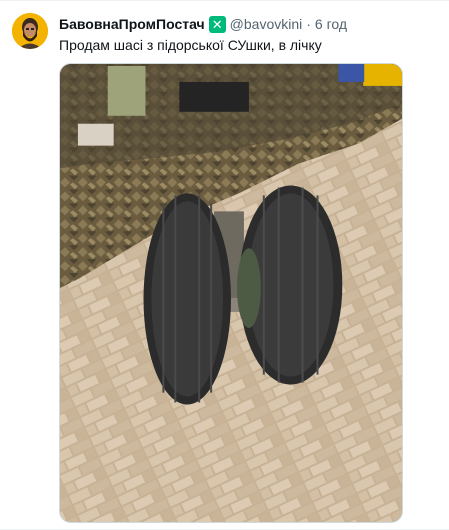 Image resolution: width=449 pixels, height=530 pixels. I want to click on author-display-name: БавовнаПромПостач, so click(132, 24).